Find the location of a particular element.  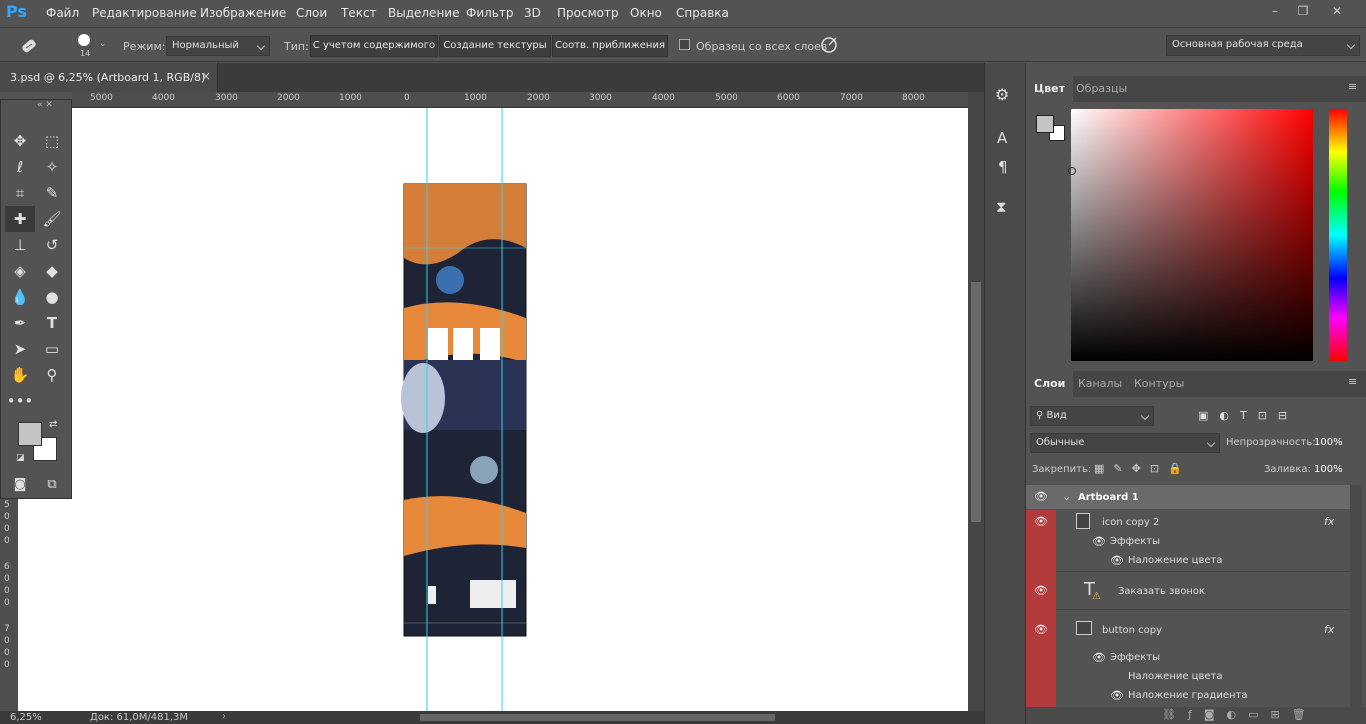

ruler-label: 4000 is located at coordinates (663, 98).